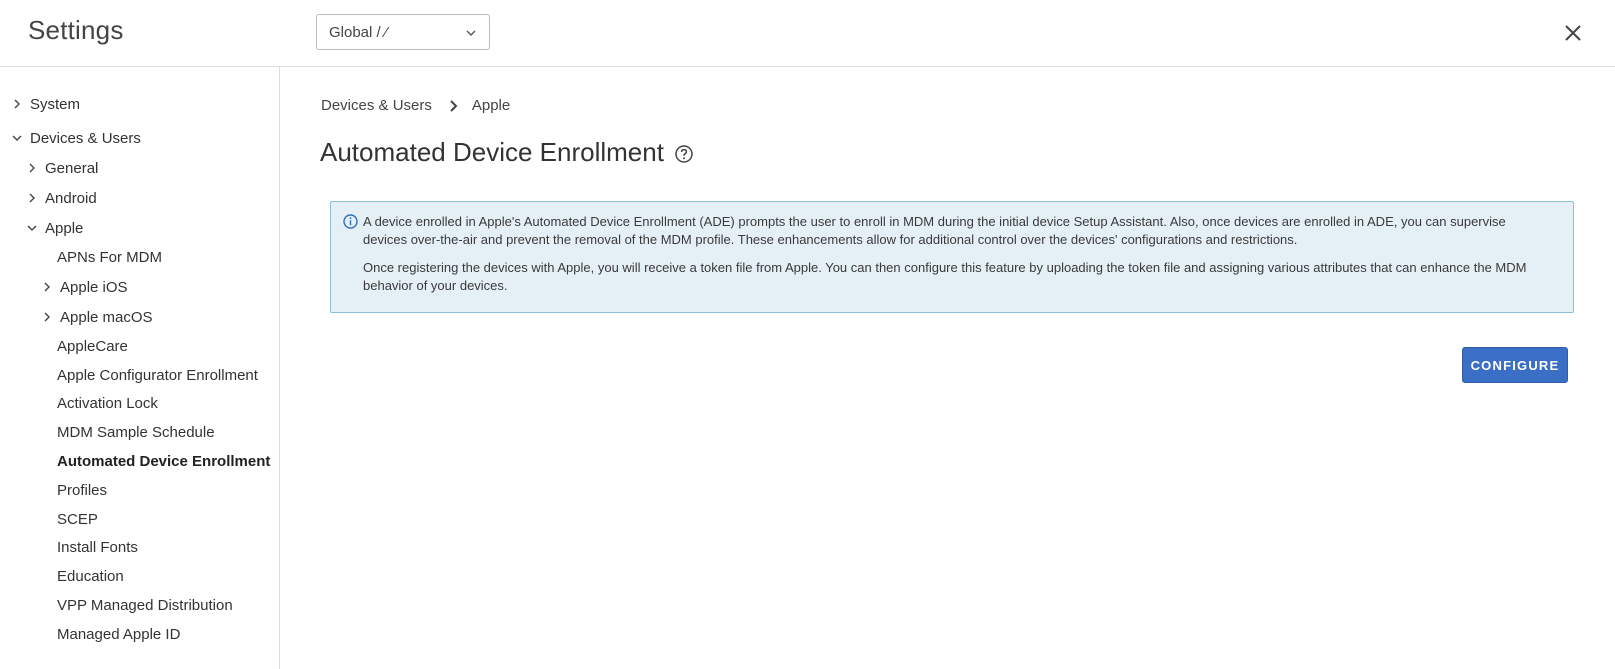  Describe the element at coordinates (807, 33) in the screenshot. I see `header: Settings Global / ⁄` at that location.